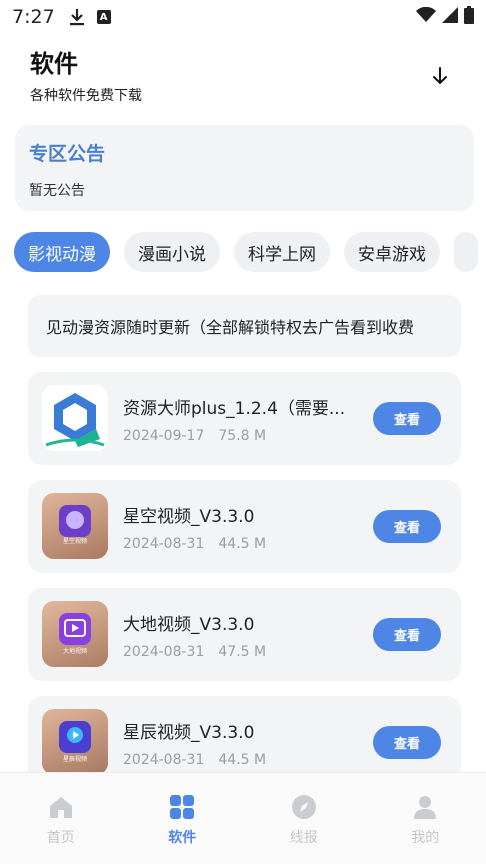 The image size is (486, 864). I want to click on download-icon, so click(77, 17).